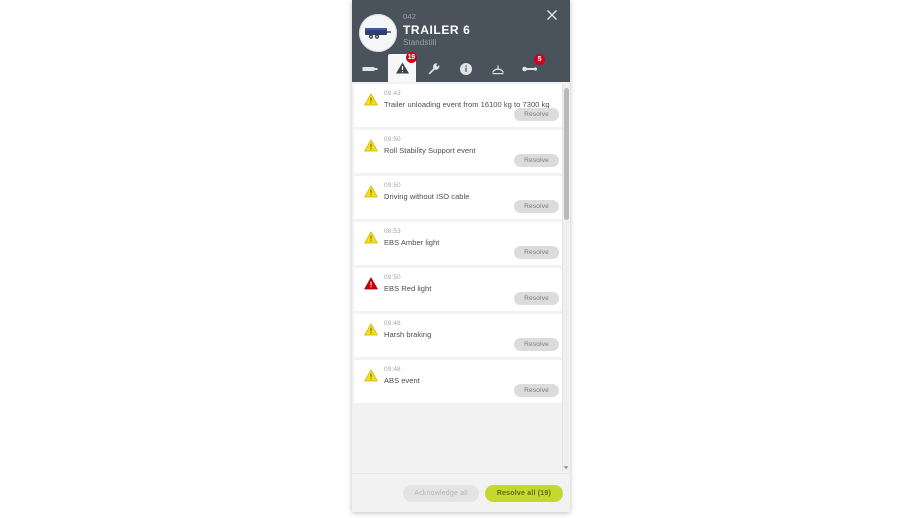 This screenshot has height=518, width=921. I want to click on critical-warning-triangle-icon, so click(371, 283).